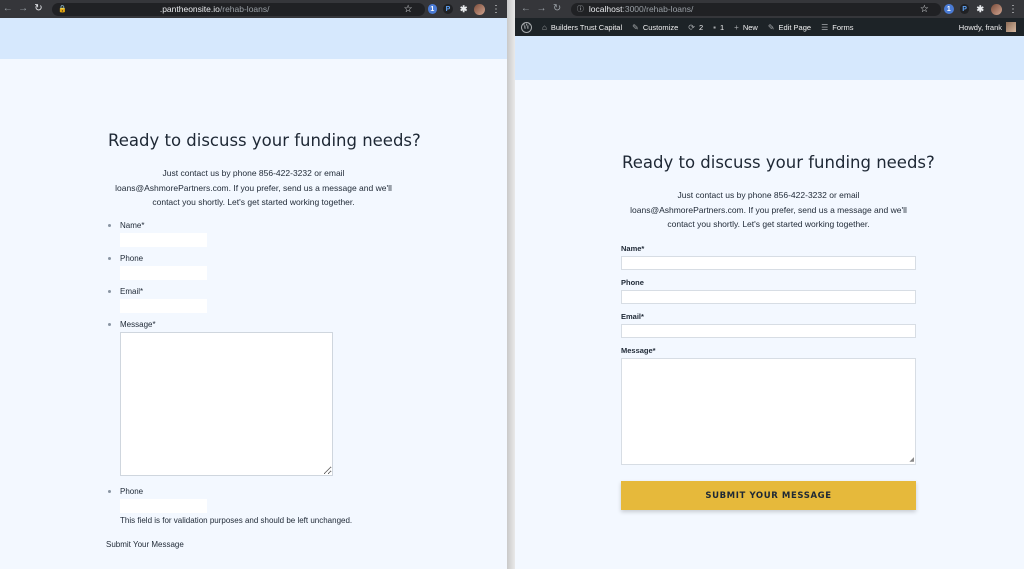 Image resolution: width=1024 pixels, height=569 pixels. What do you see at coordinates (582, 27) in the screenshot?
I see `site-name-link: ⌂ Builders Trust Capital` at bounding box center [582, 27].